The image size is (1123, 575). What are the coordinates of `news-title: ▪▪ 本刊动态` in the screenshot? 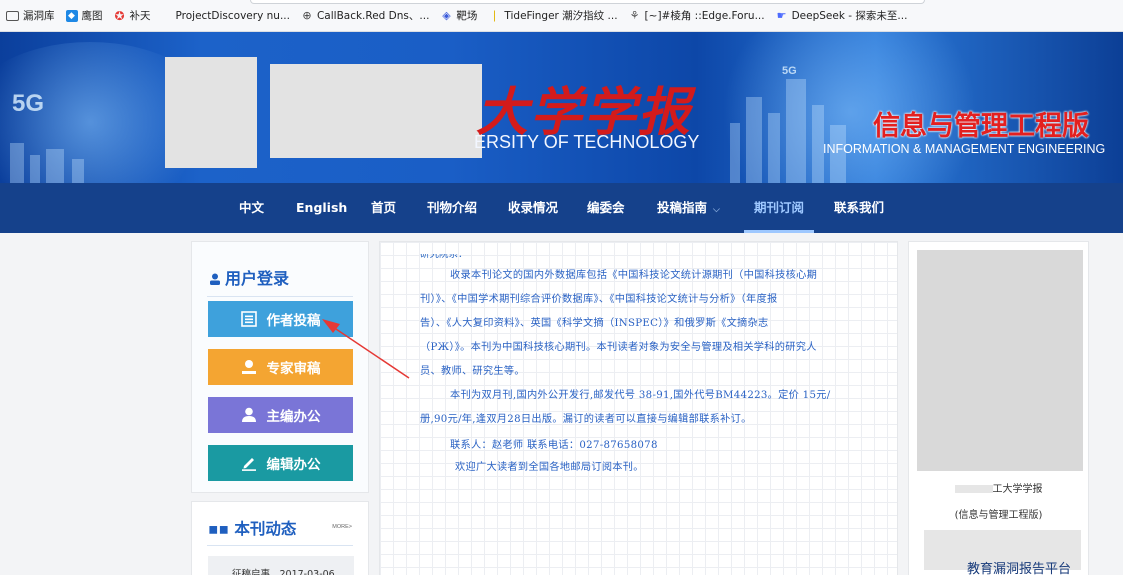 It's located at (252, 528).